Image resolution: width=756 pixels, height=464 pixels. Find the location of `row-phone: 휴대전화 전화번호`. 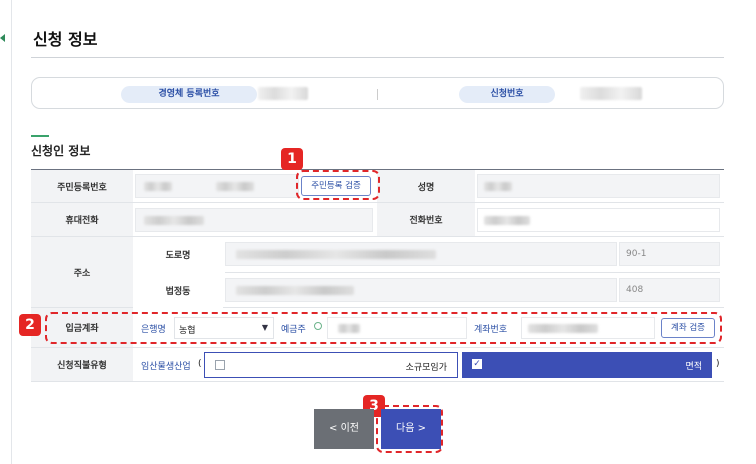

row-phone: 휴대전화 전화번호 is located at coordinates (377, 220).